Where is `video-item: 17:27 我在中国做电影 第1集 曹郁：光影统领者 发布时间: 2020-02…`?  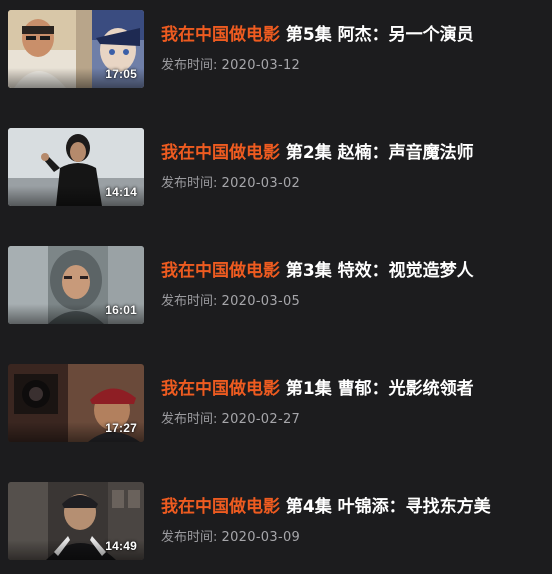
video-item: 17:27 我在中国做电影 第1集 曹郁：光影统领者 发布时间: 2020-02… is located at coordinates (276, 404).